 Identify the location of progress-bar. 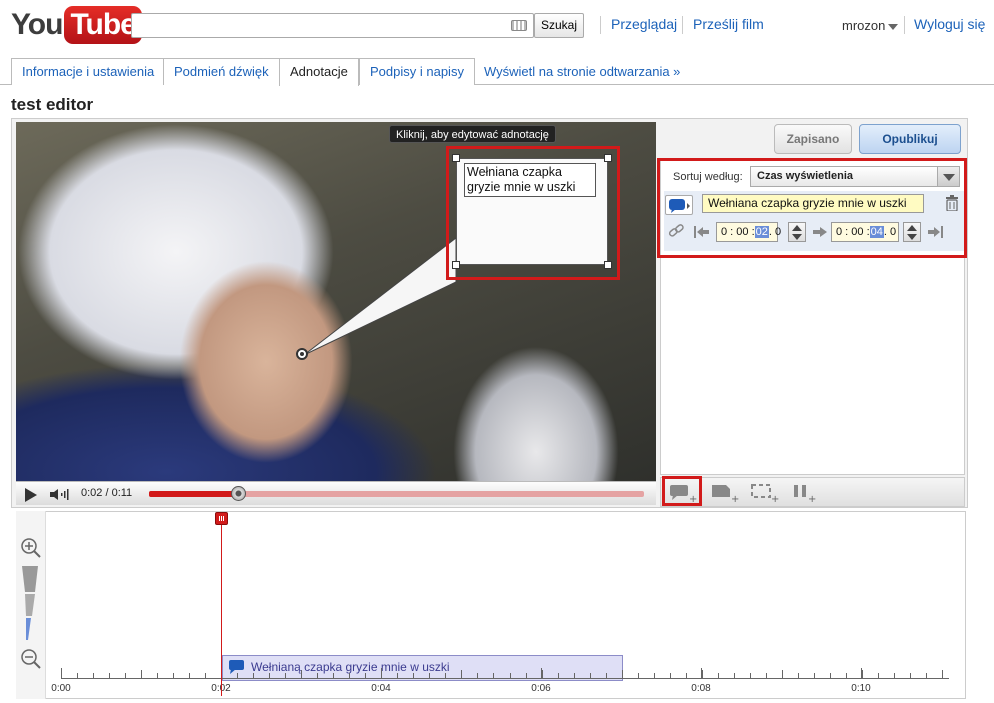
(396, 493).